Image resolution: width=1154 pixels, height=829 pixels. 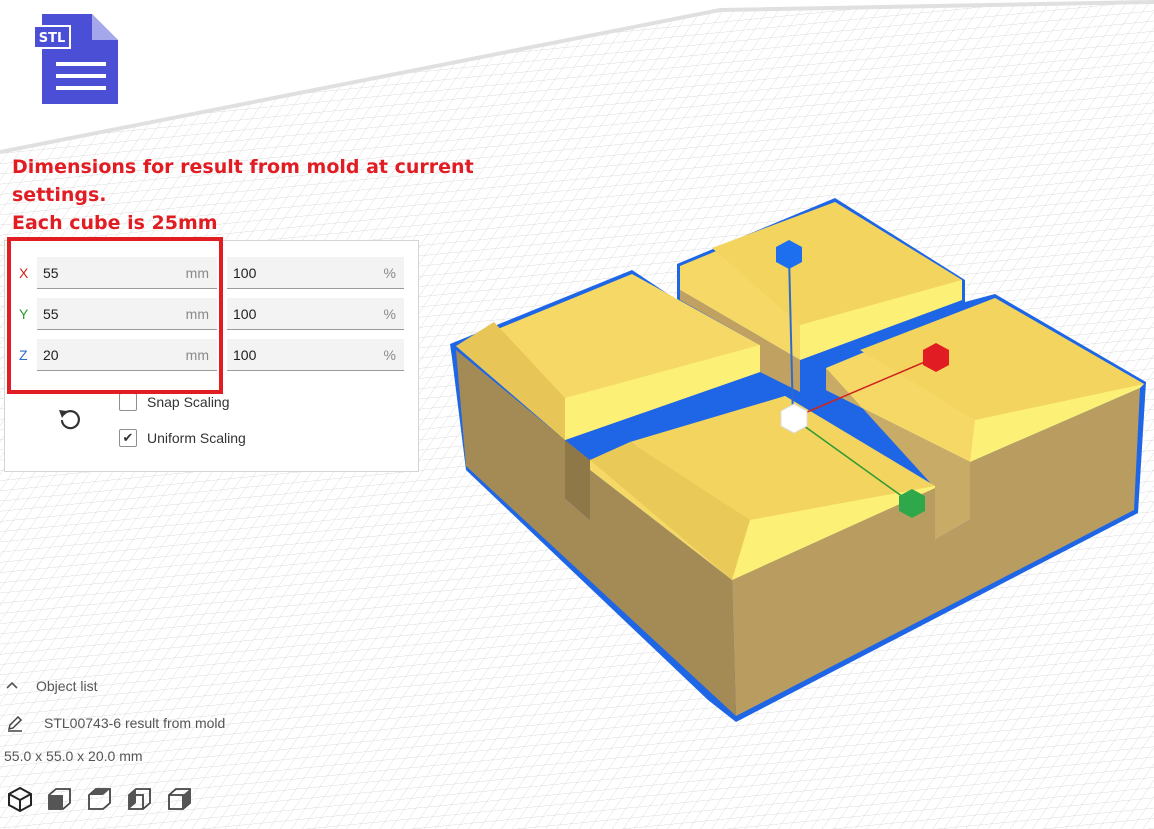 What do you see at coordinates (100, 799) in the screenshot?
I see `top-view-icon` at bounding box center [100, 799].